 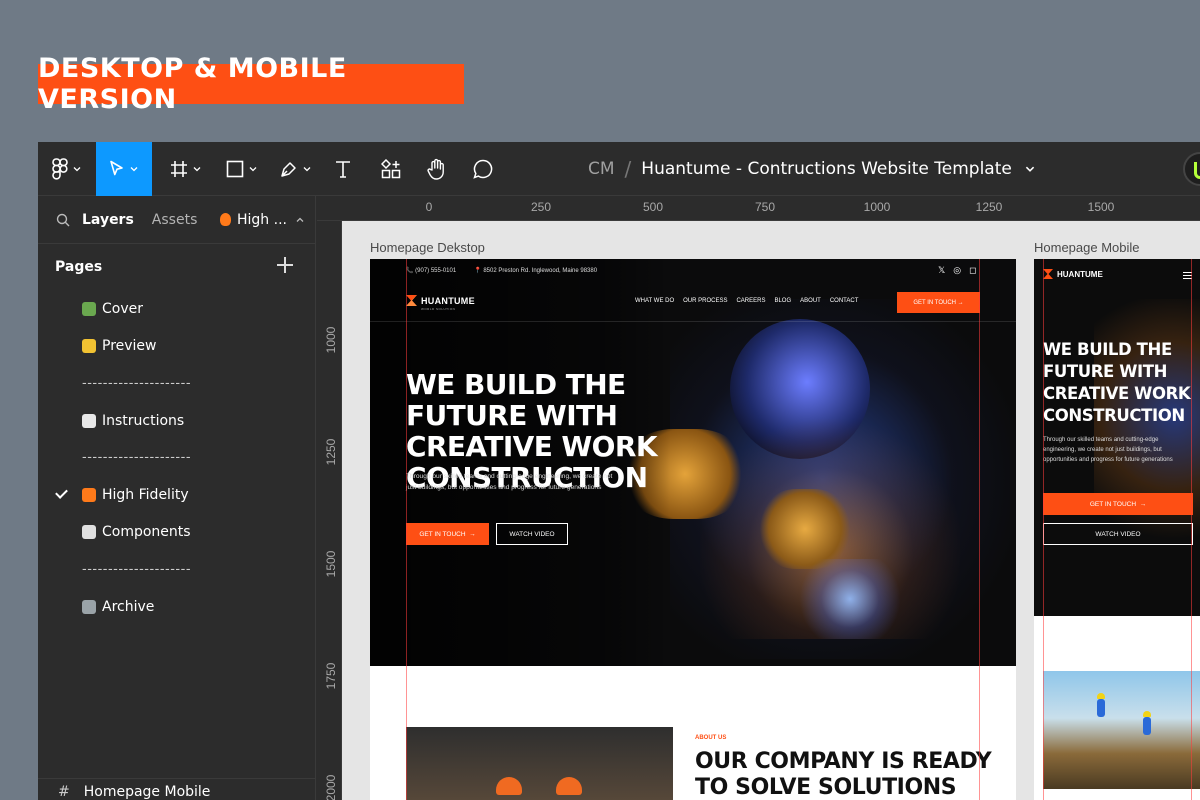 I want to click on resources-icon, so click(x=391, y=169).